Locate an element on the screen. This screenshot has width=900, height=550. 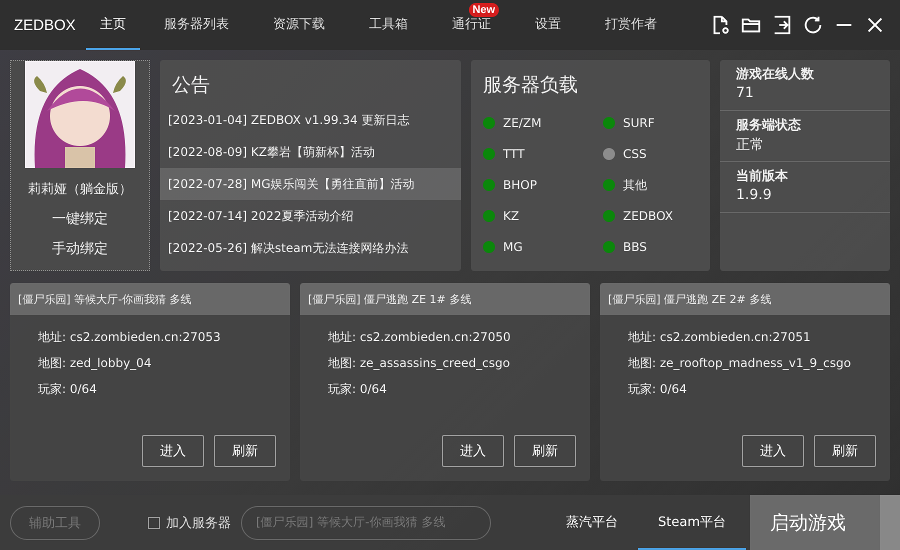
new-badge: New is located at coordinates (484, 10).